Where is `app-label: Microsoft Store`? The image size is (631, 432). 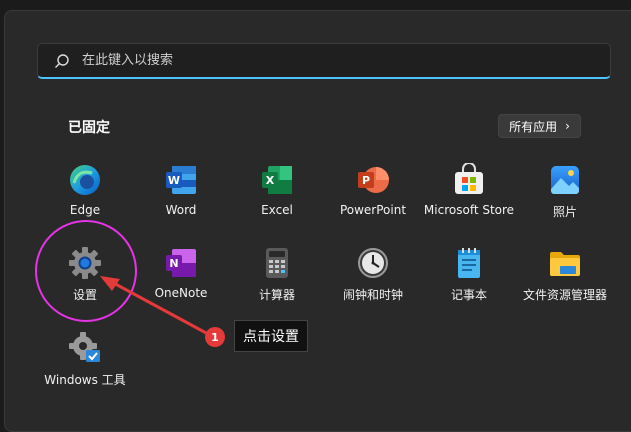 app-label: Microsoft Store is located at coordinates (469, 210).